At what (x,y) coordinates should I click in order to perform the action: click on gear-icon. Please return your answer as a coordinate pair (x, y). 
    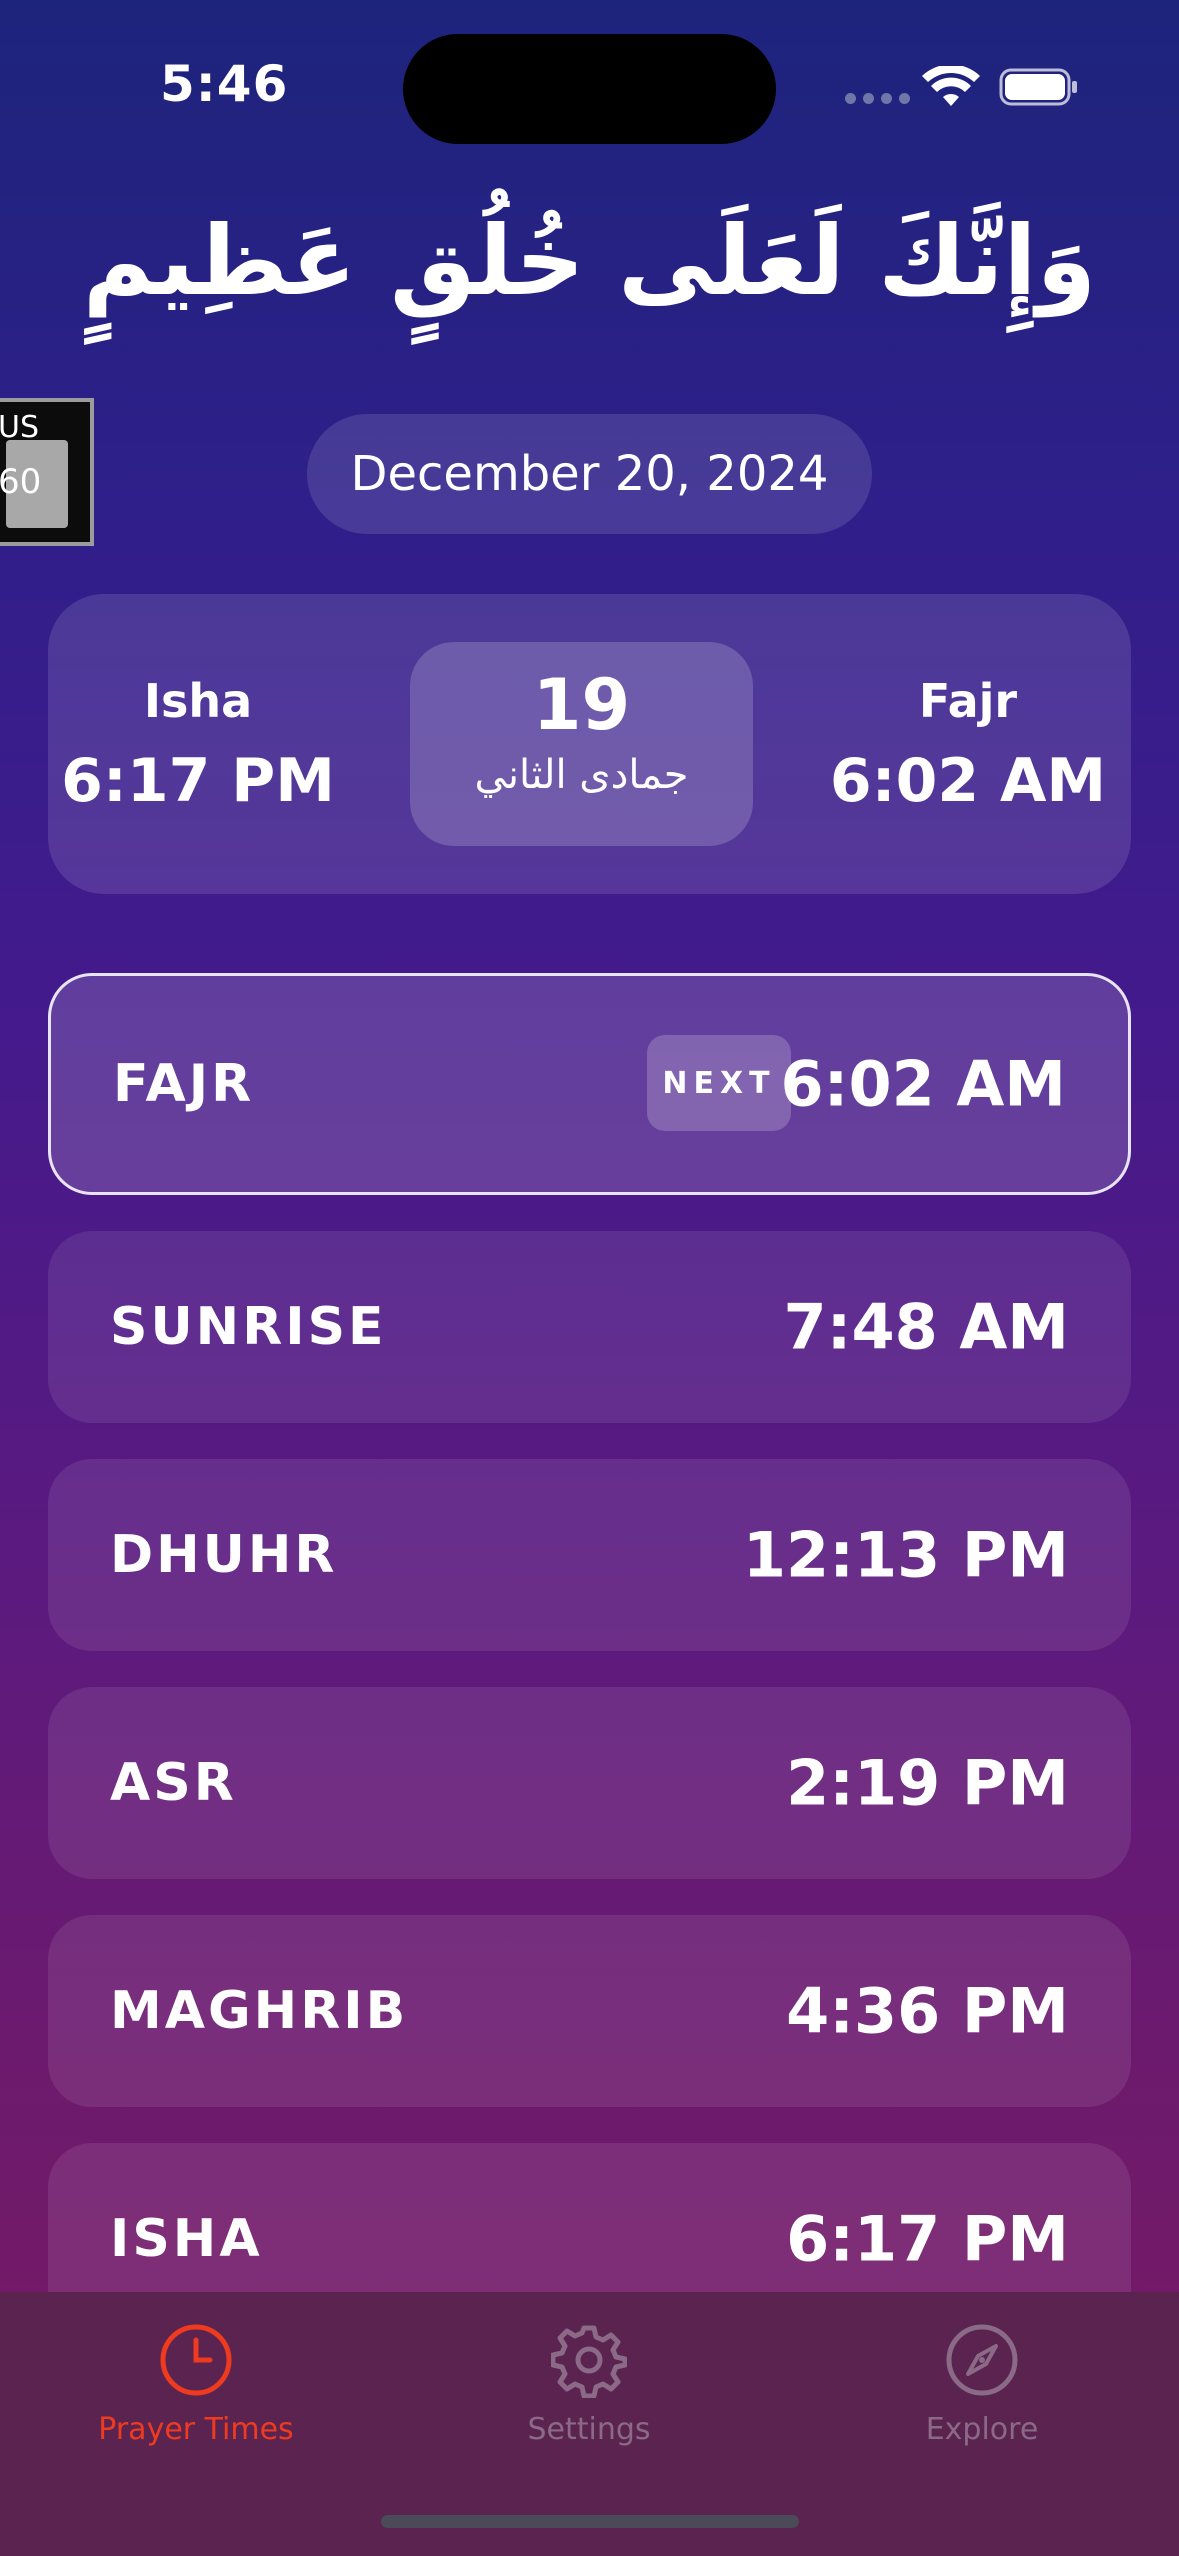
    Looking at the image, I should click on (589, 2361).